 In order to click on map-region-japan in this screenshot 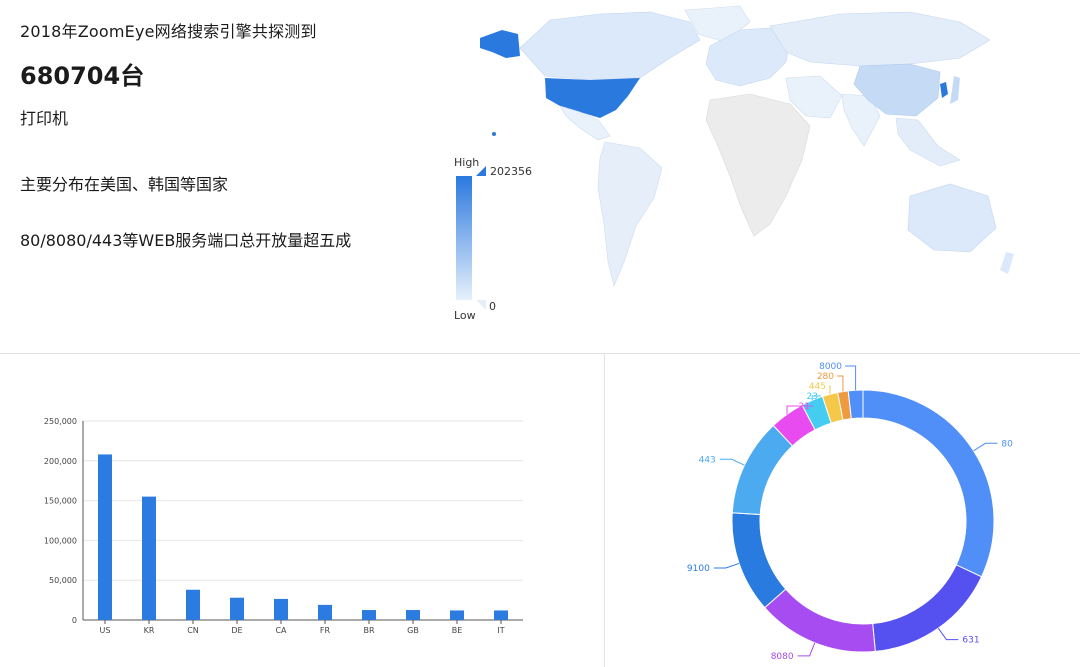, I will do `click(955, 90)`.